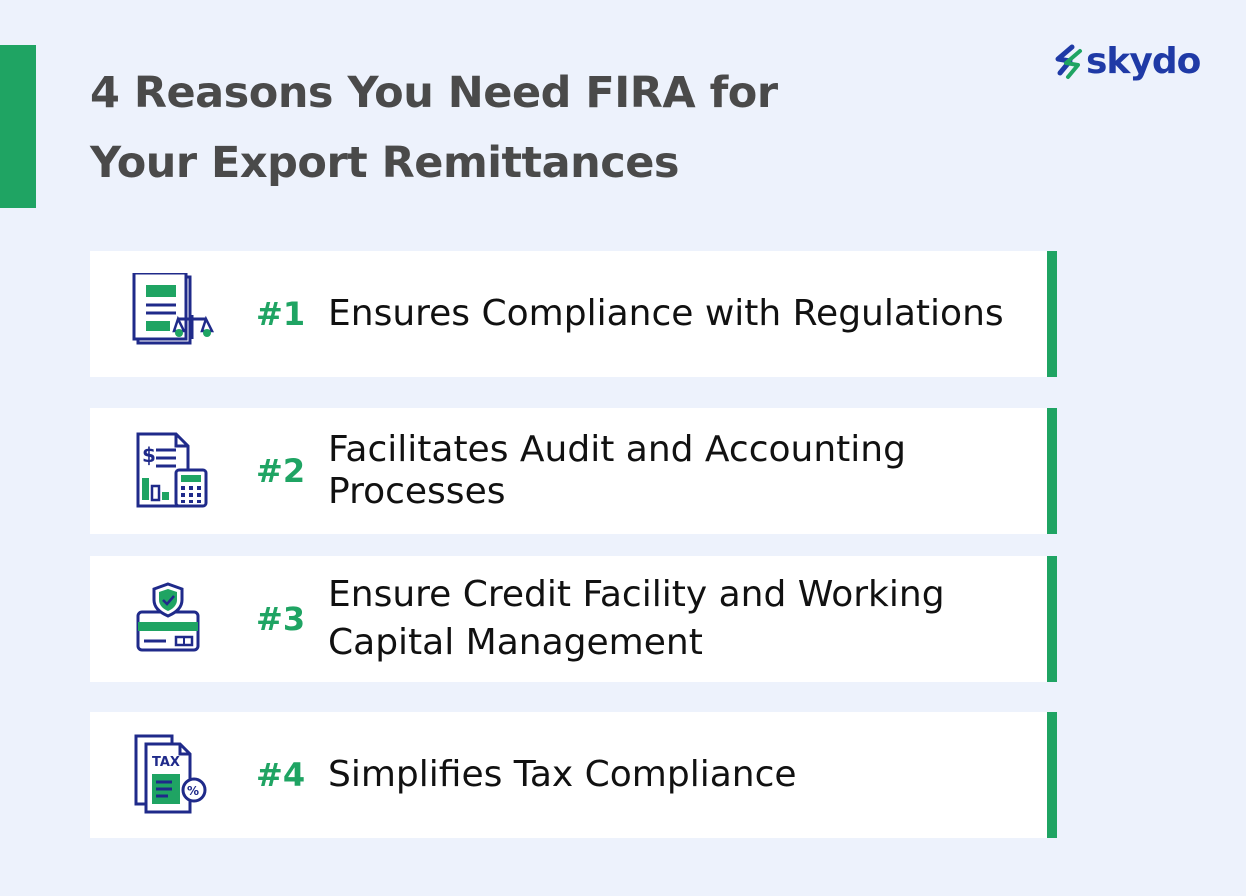 The image size is (1246, 896). I want to click on reason-text-1: Ensures Compliance with Regulations, so click(678, 314).